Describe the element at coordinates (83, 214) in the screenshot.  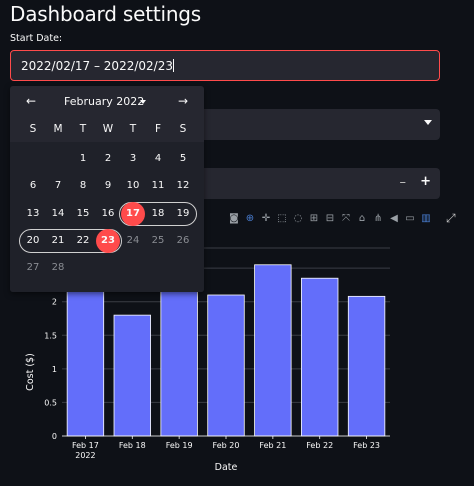
I see `calendar-day: 15` at that location.